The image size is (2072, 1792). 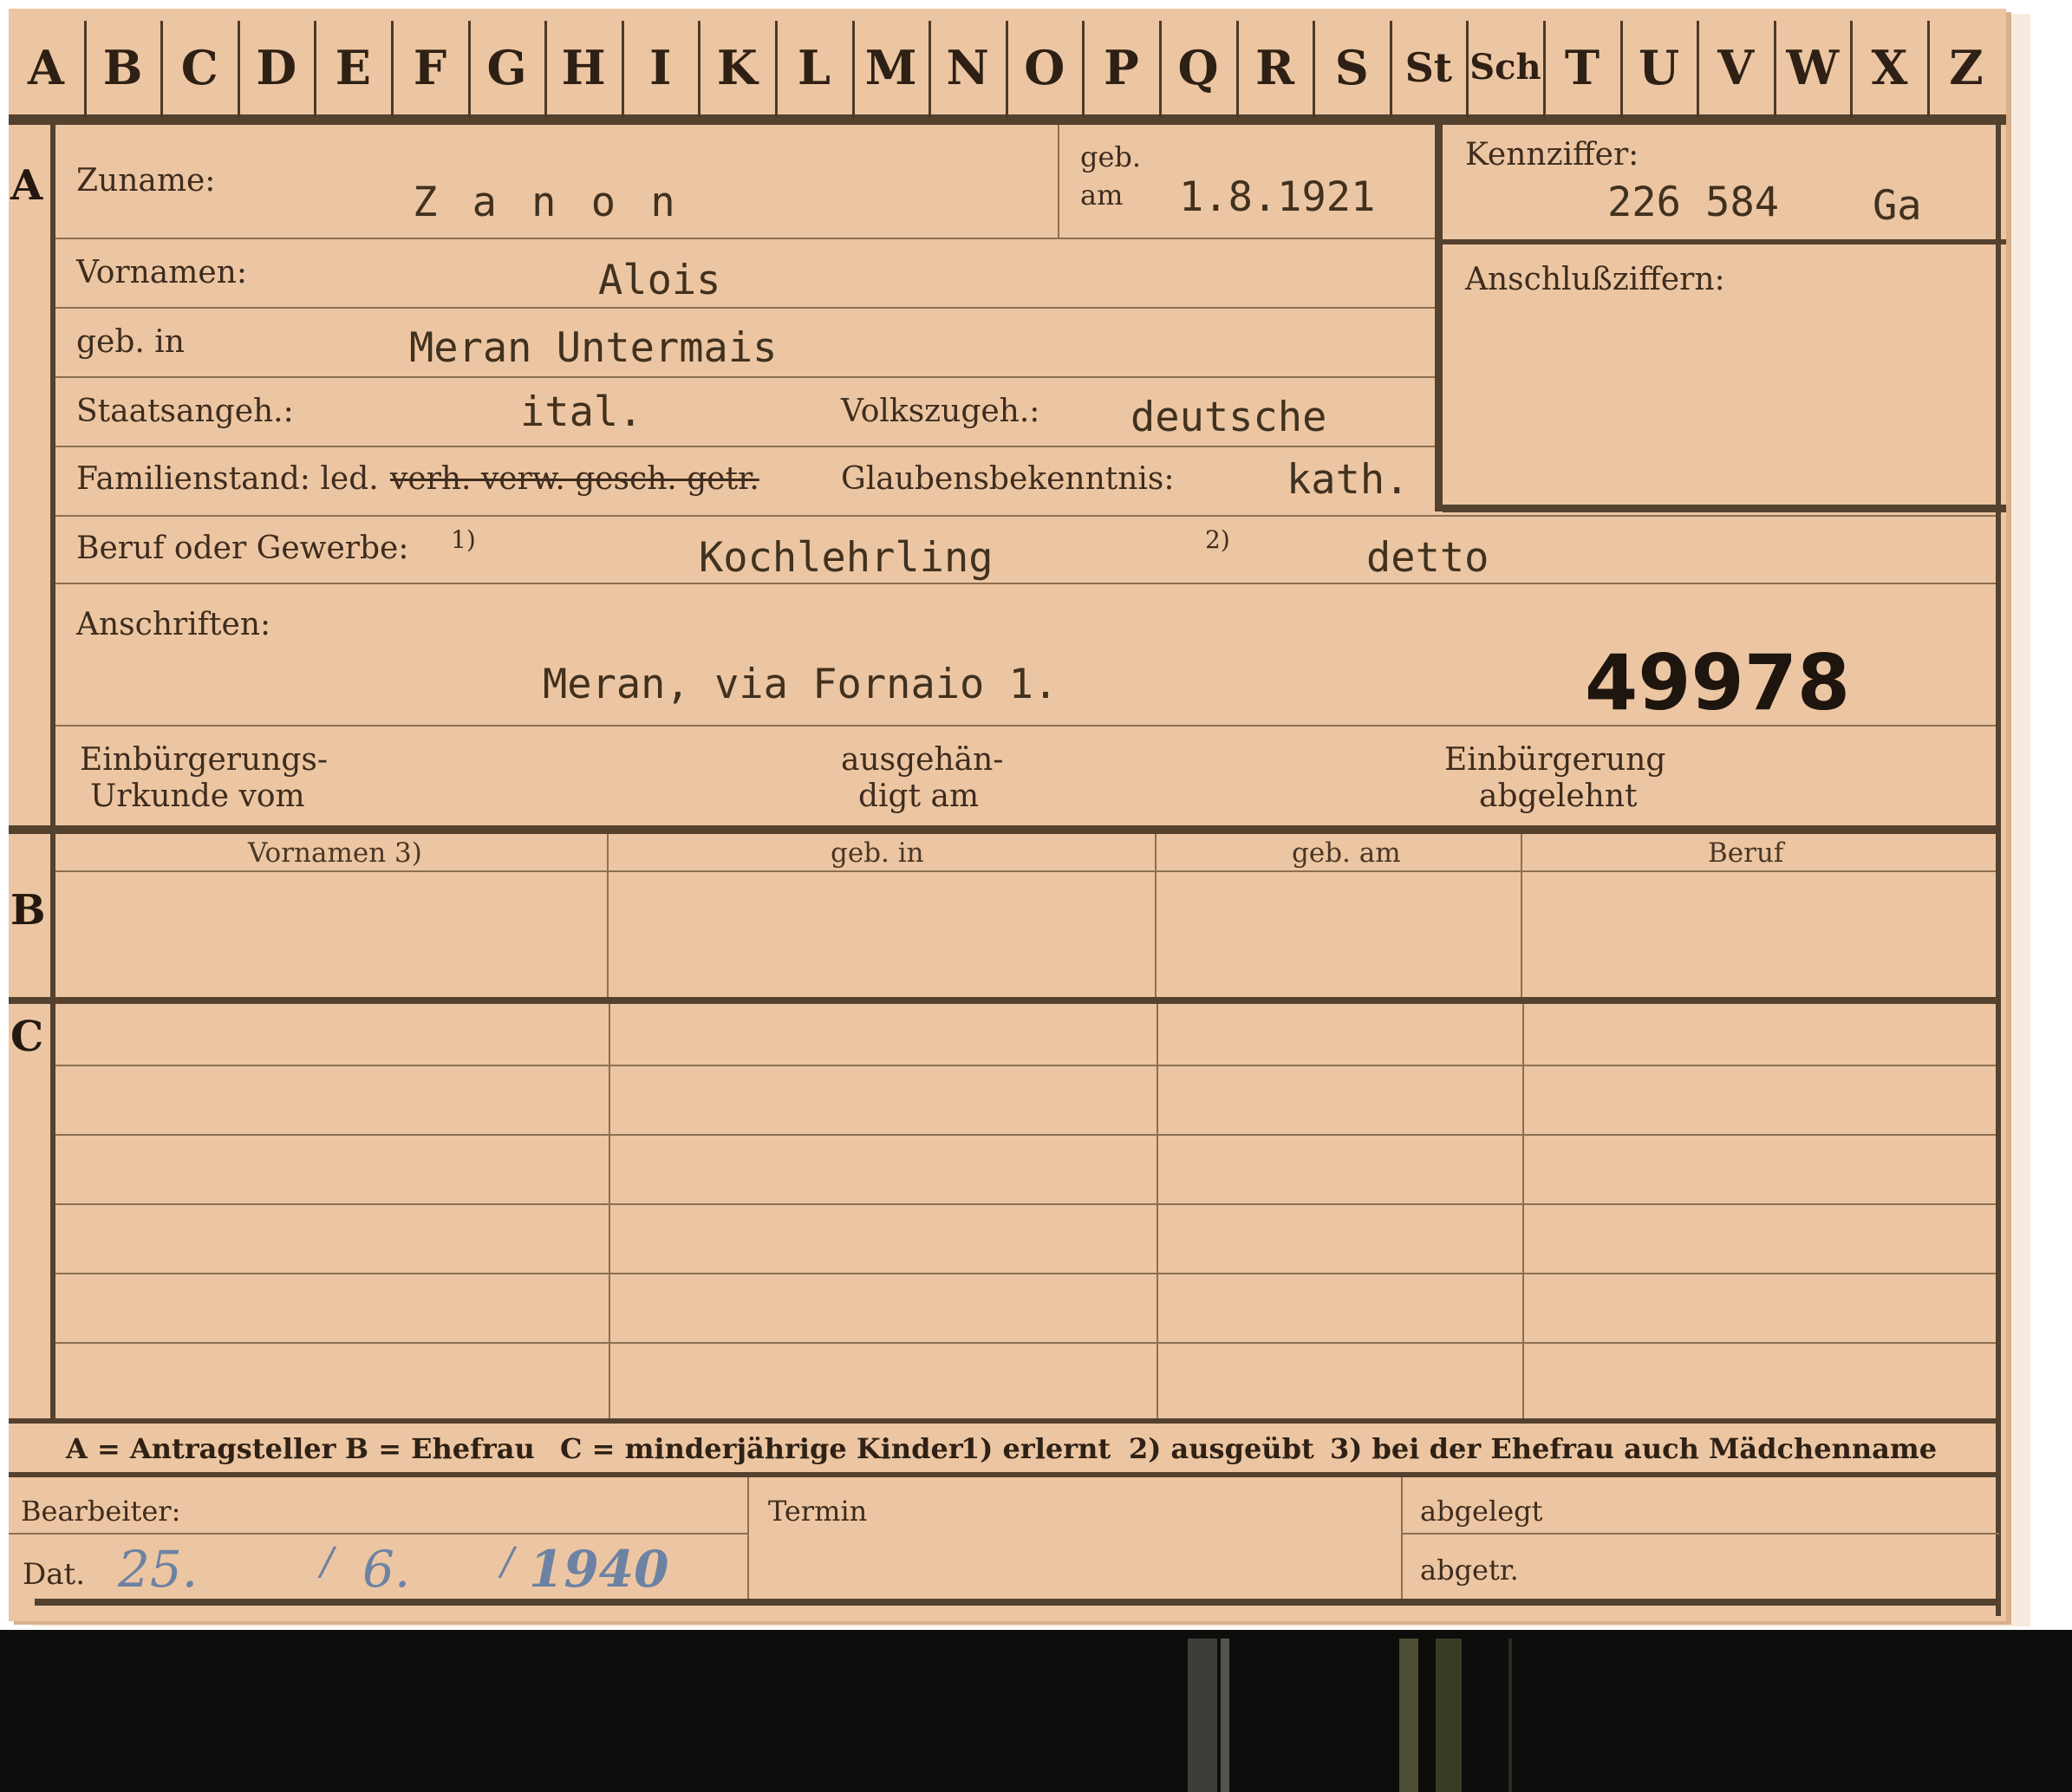 I want to click on volkszugeh-value: deutsche, so click(x=1228, y=417).